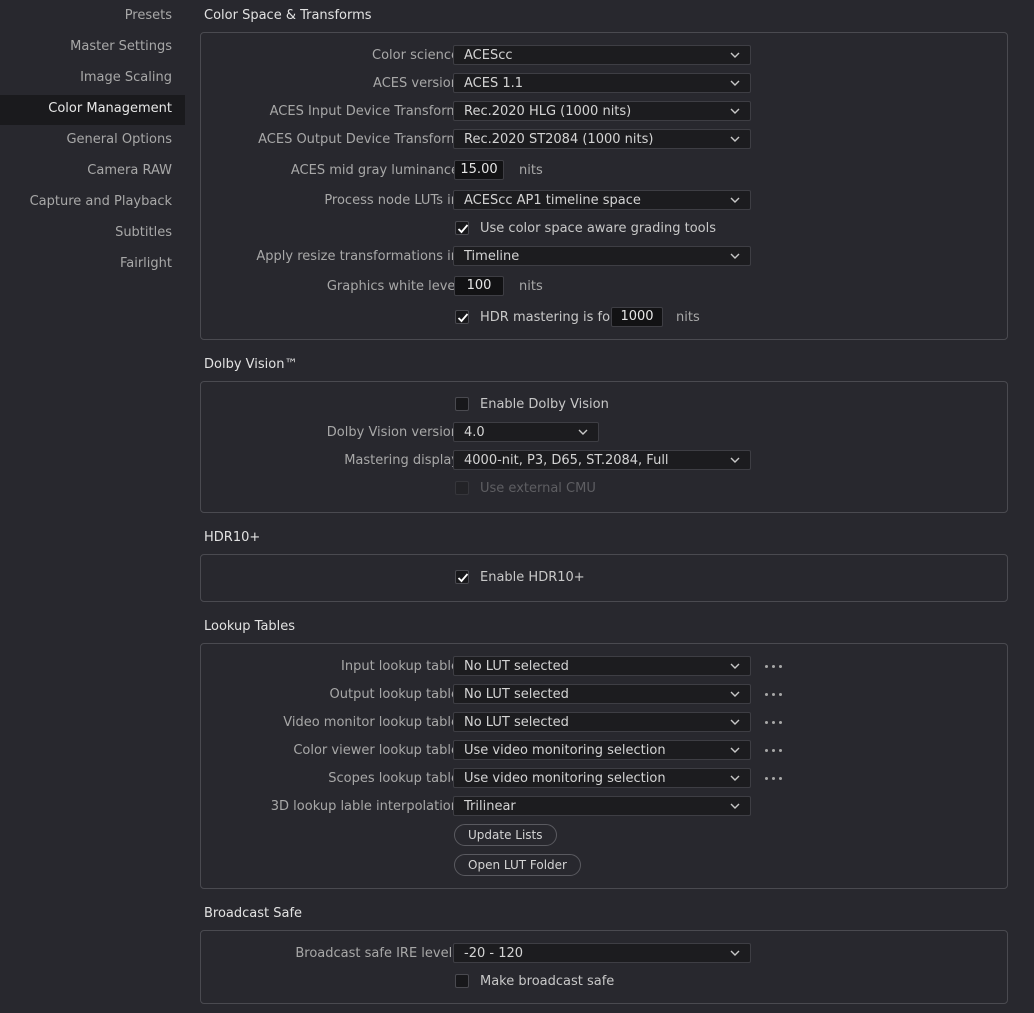 The image size is (1034, 1013). I want to click on color-science-value: ACEScc, so click(488, 55).